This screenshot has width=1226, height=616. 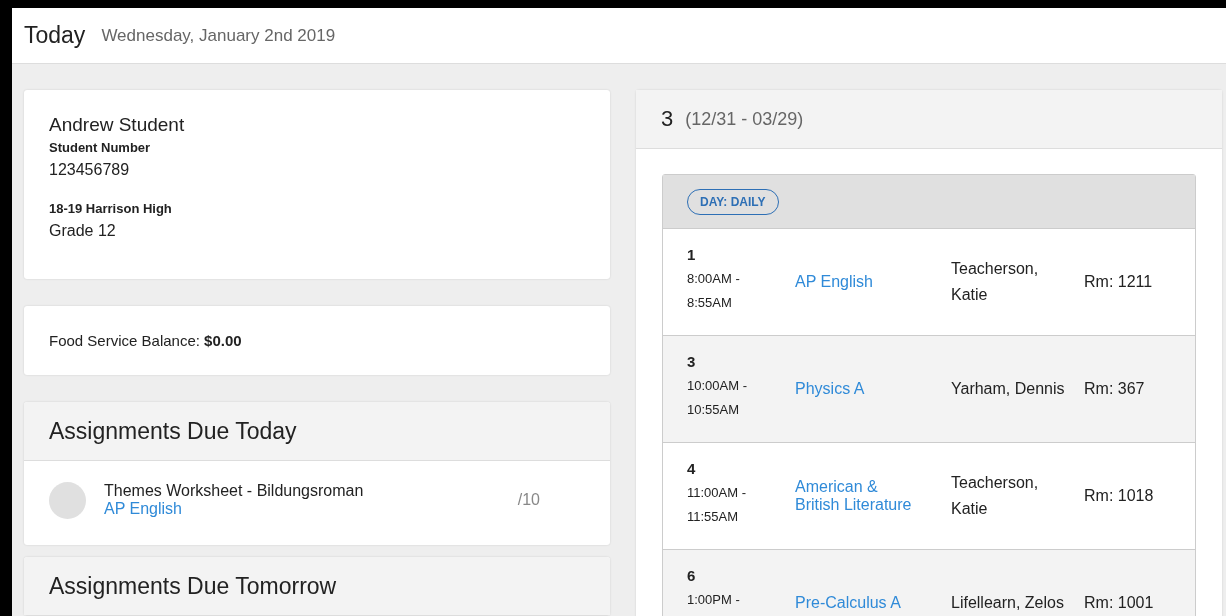 I want to click on teacher-name: Lifellearn, Zelos, so click(x=1008, y=603).